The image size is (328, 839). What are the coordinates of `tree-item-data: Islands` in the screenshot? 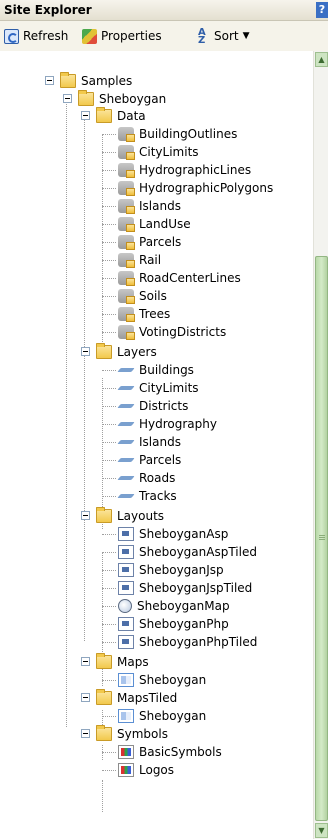 It's located at (142, 206).